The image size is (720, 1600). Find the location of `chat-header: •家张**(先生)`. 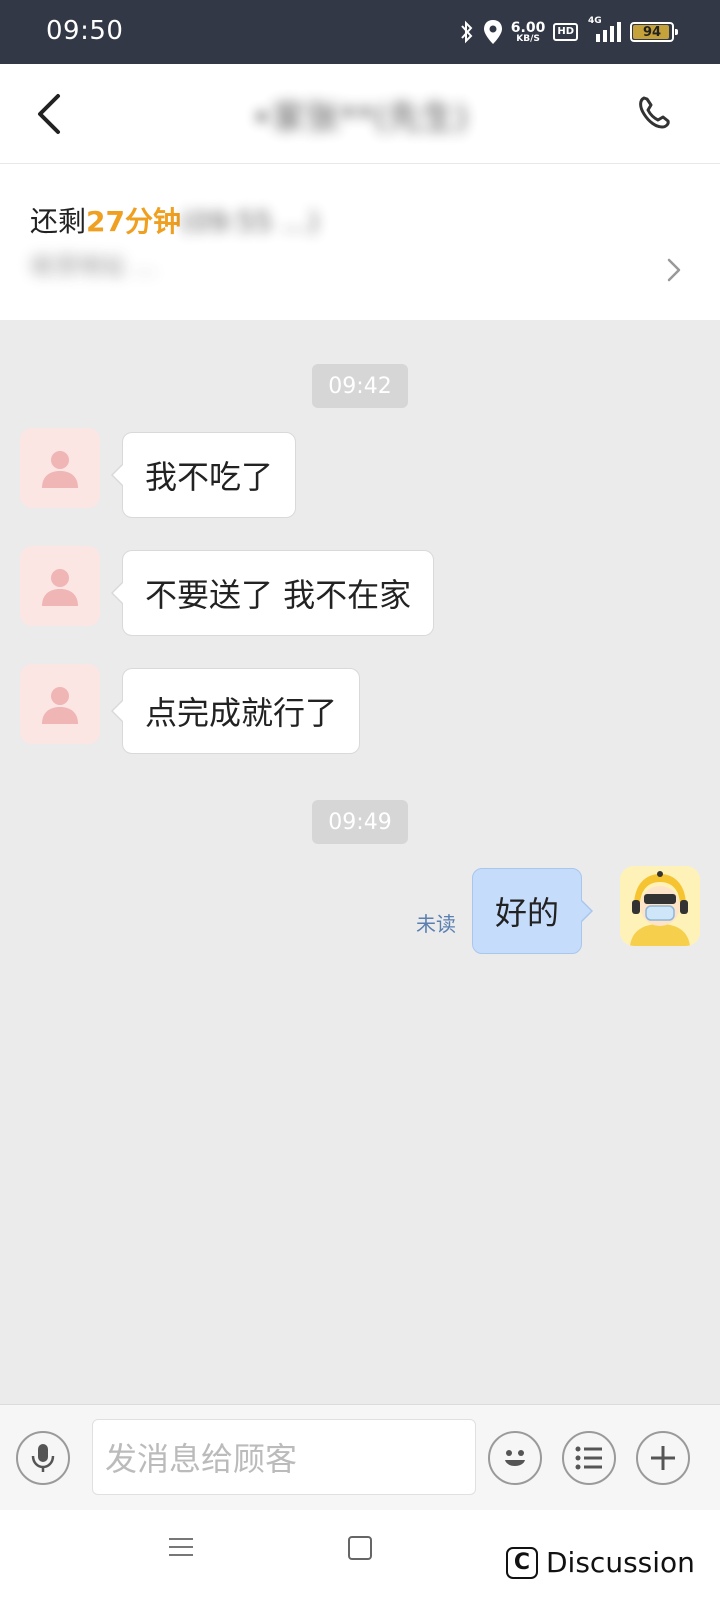

chat-header: •家张**(先生) is located at coordinates (360, 114).